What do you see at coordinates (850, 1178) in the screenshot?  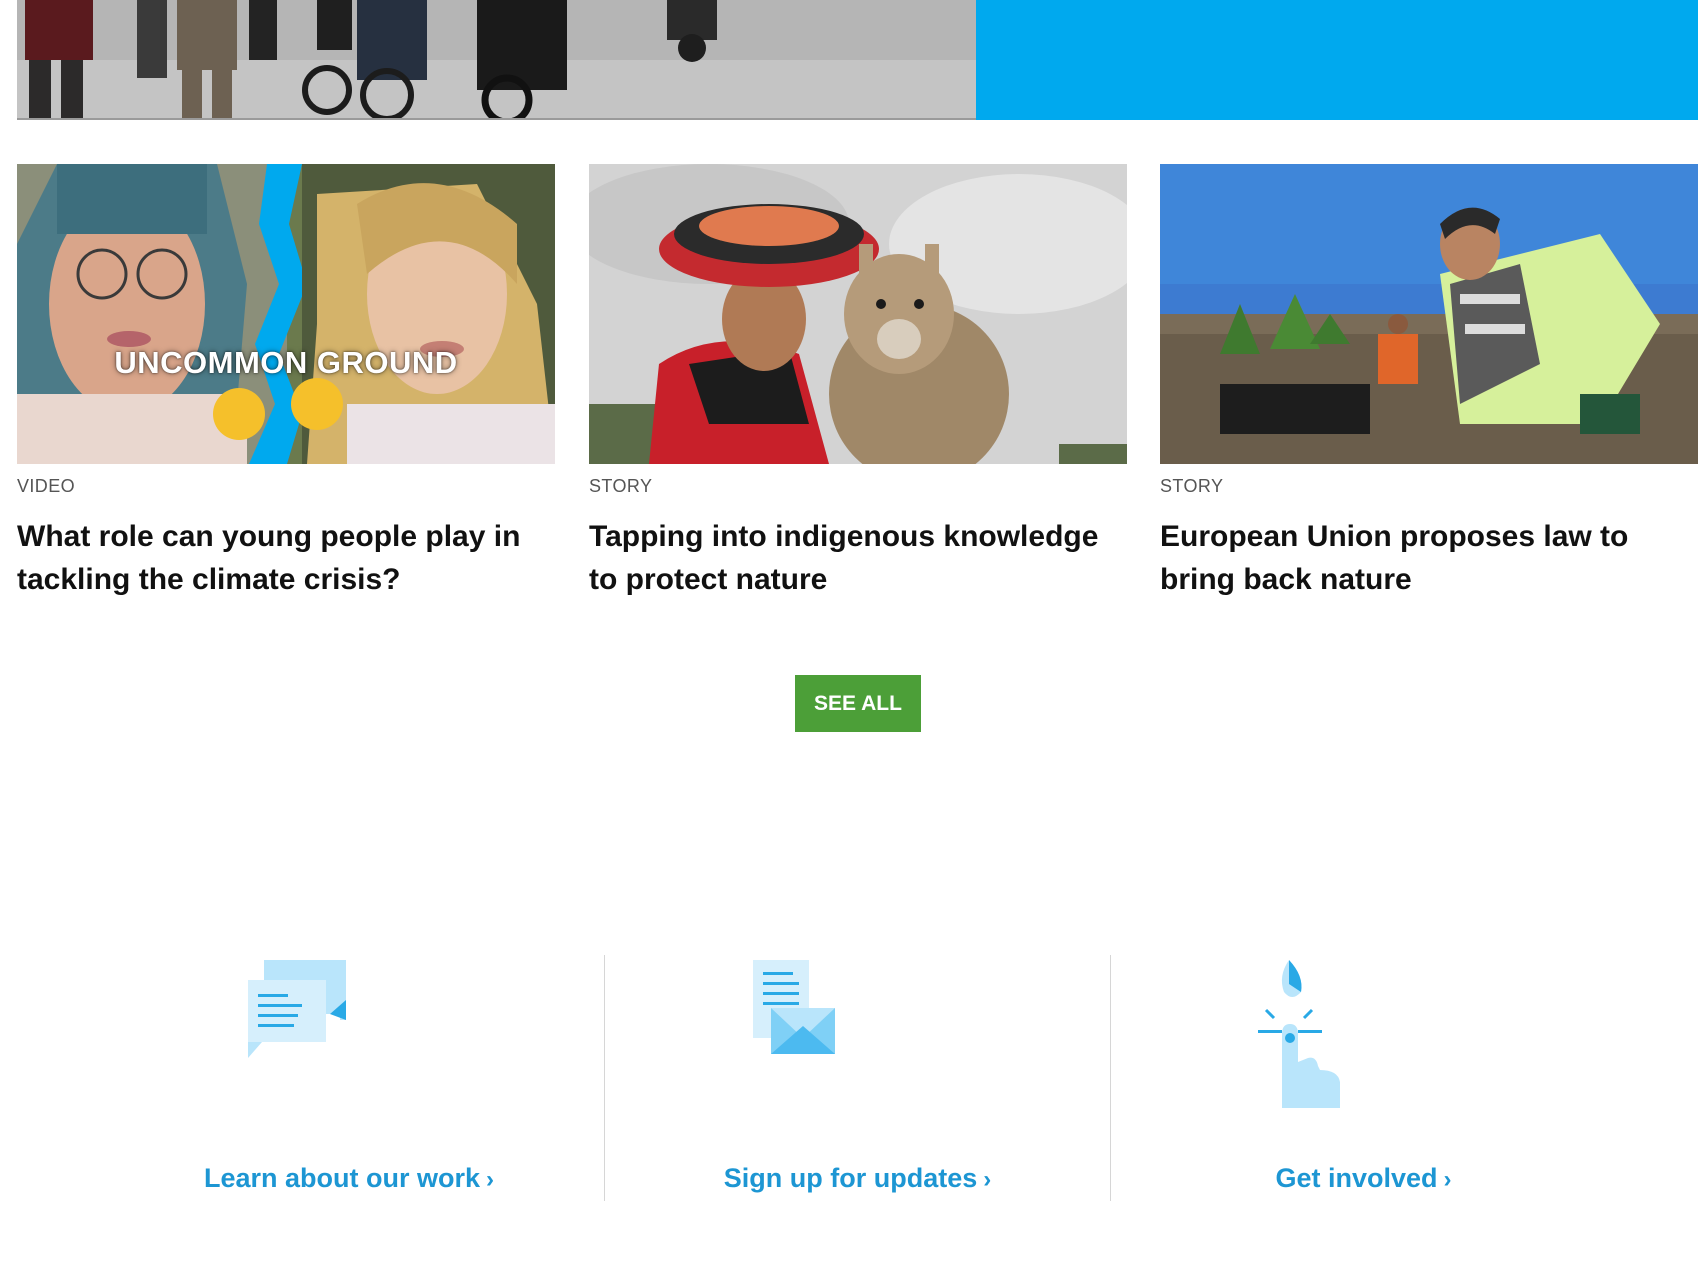 I see `sign-up-updates-label: Sign up for updates` at bounding box center [850, 1178].